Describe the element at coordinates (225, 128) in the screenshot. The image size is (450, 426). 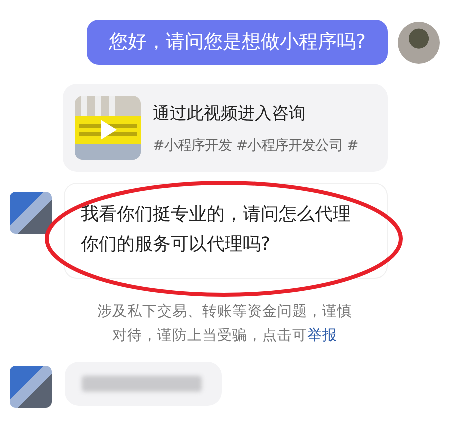
I see `video-card: 通过此视频进入咨询 #小程序开发 #小程序开发公司 #` at that location.